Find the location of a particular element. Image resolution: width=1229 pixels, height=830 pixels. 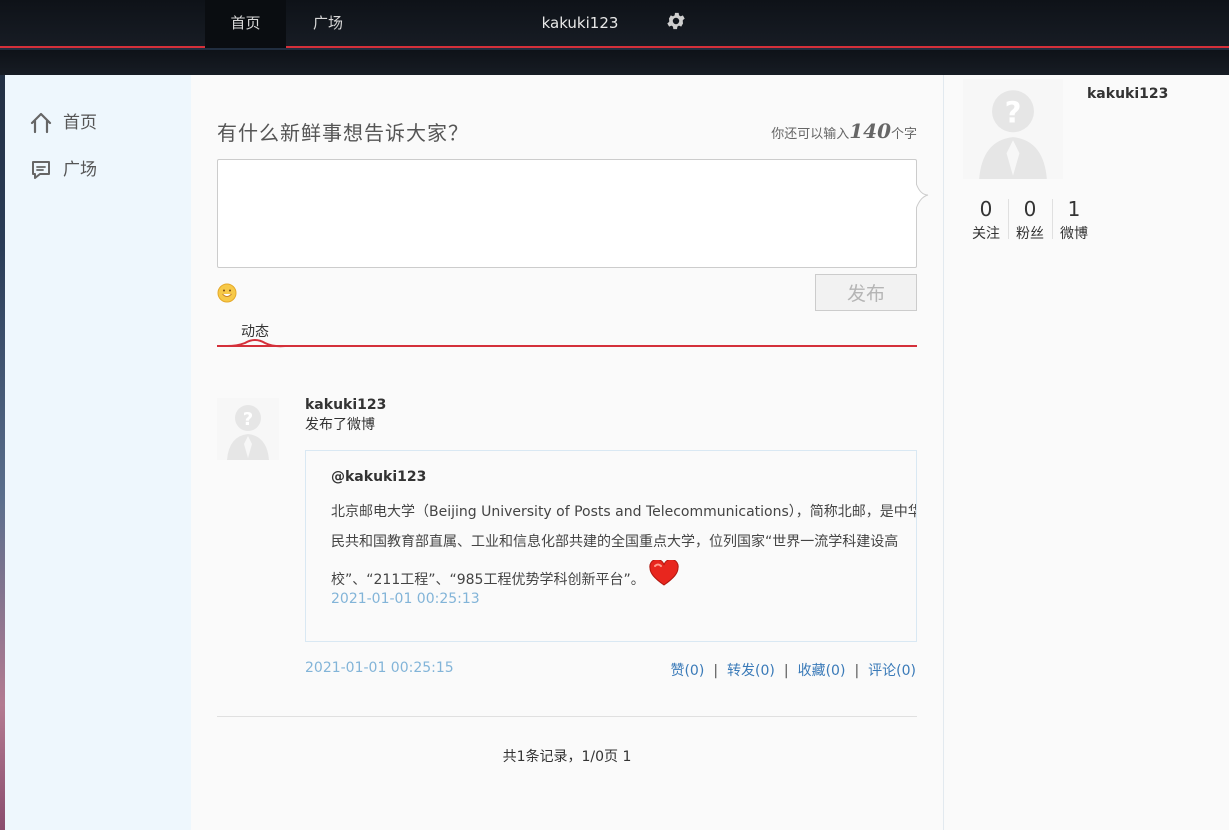

avatar: ? is located at coordinates (248, 429).